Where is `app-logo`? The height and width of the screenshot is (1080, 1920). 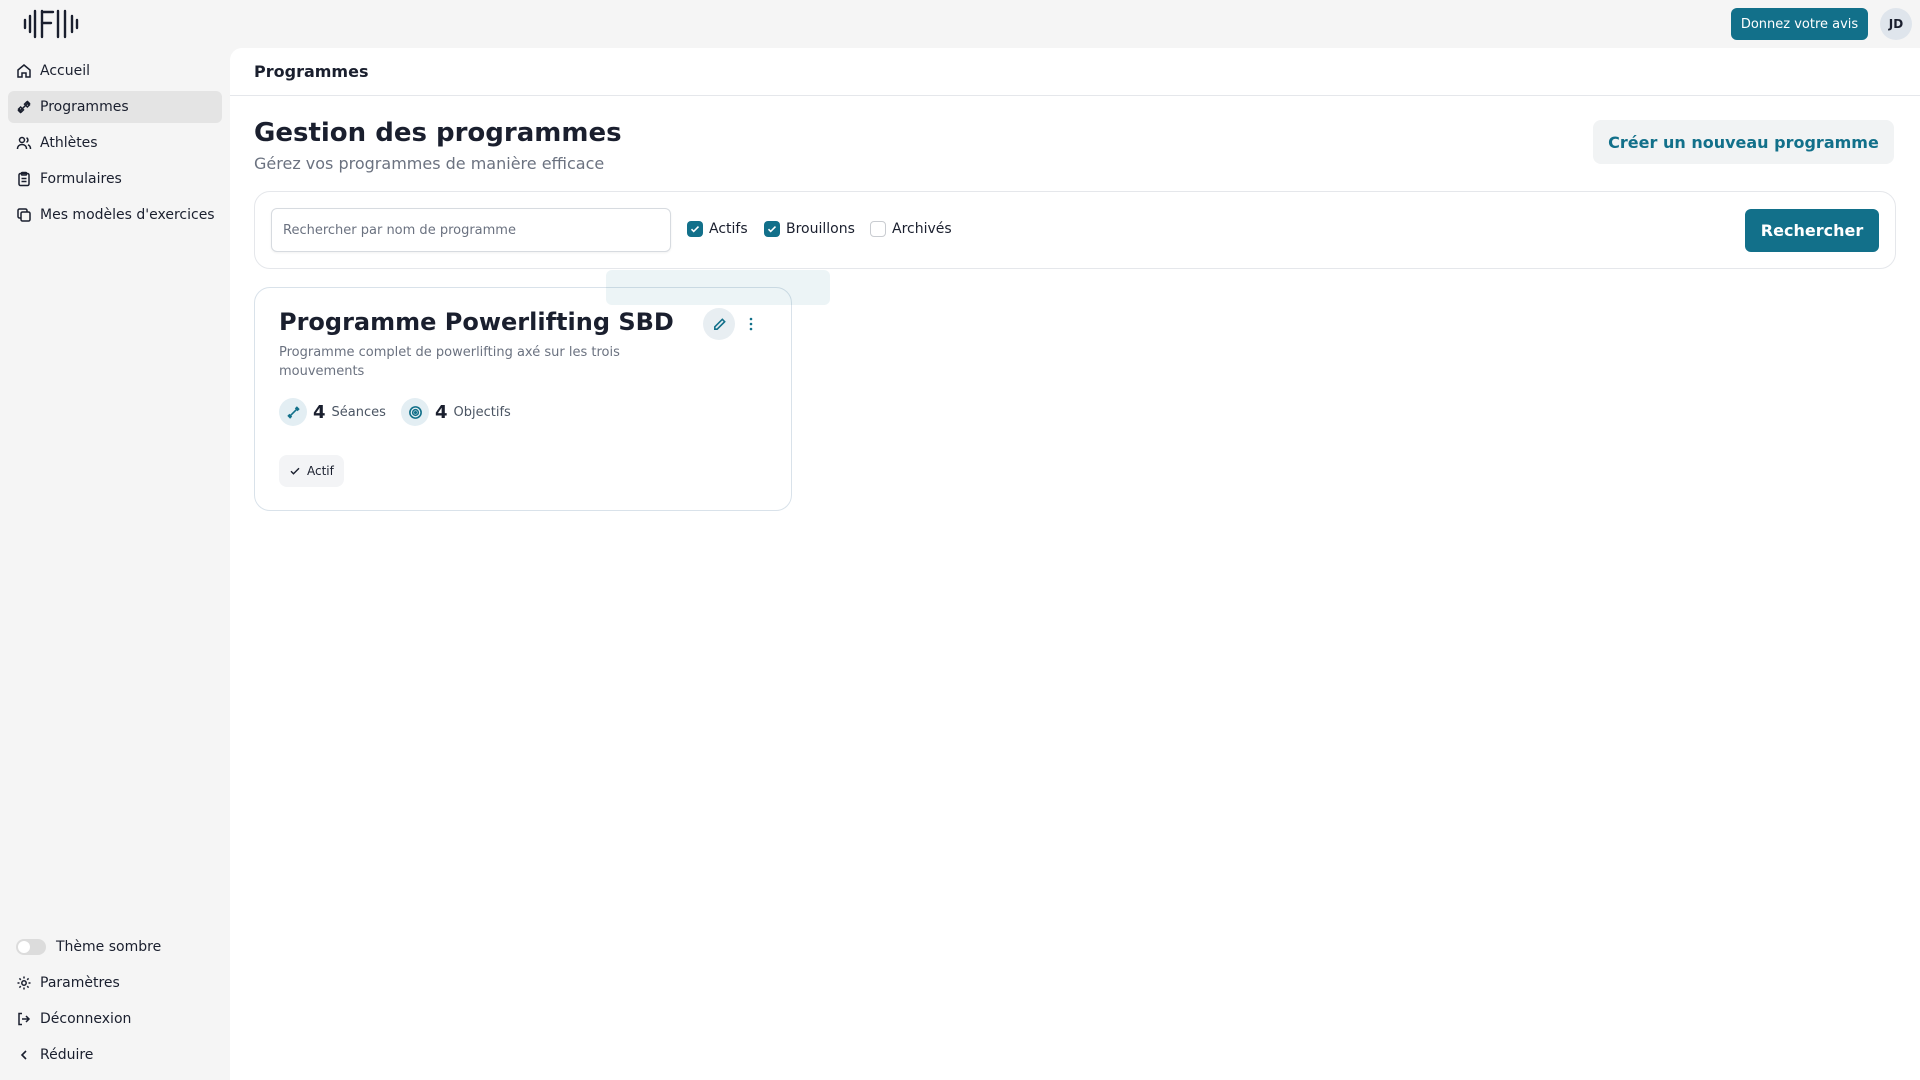 app-logo is located at coordinates (54, 24).